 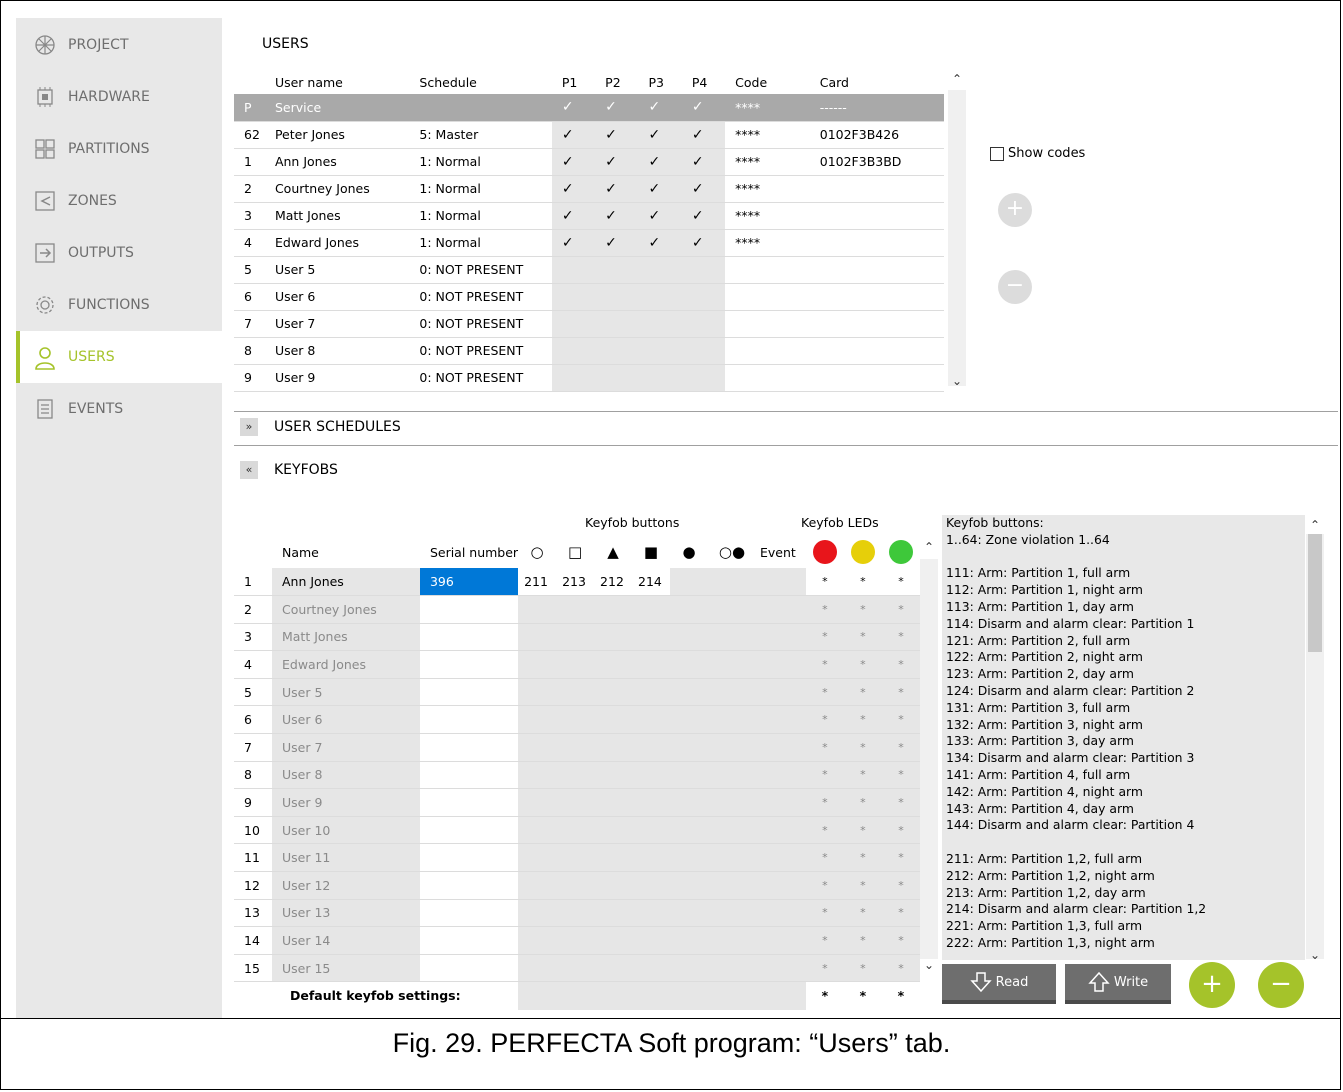 I want to click on column-header: Serial number, so click(x=469, y=552).